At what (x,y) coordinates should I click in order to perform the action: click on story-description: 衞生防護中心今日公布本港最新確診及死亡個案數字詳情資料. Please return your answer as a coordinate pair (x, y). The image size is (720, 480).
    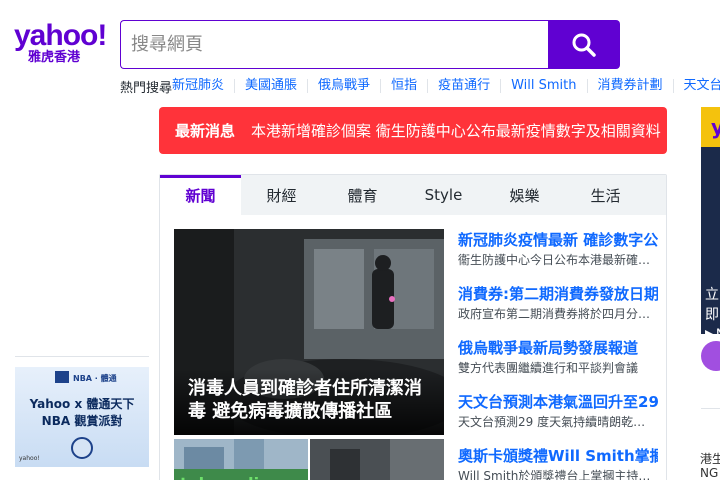
    Looking at the image, I should click on (555, 260).